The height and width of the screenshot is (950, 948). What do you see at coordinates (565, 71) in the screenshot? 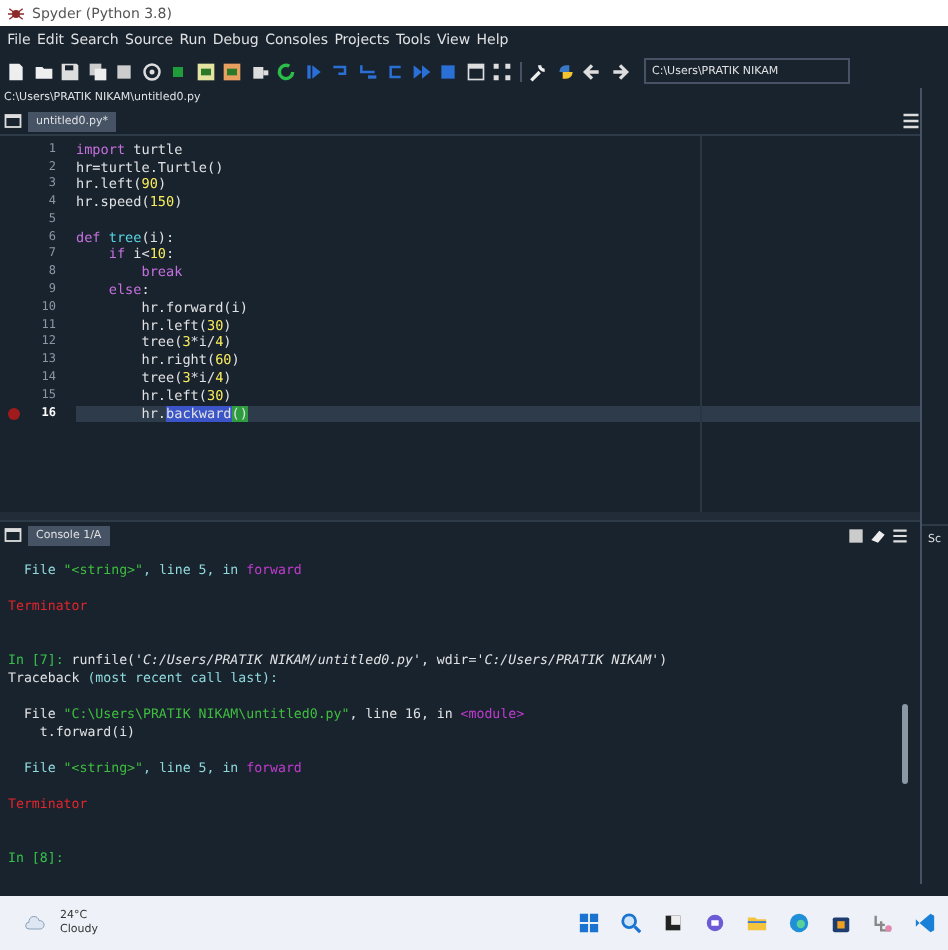
I see `python-icon` at bounding box center [565, 71].